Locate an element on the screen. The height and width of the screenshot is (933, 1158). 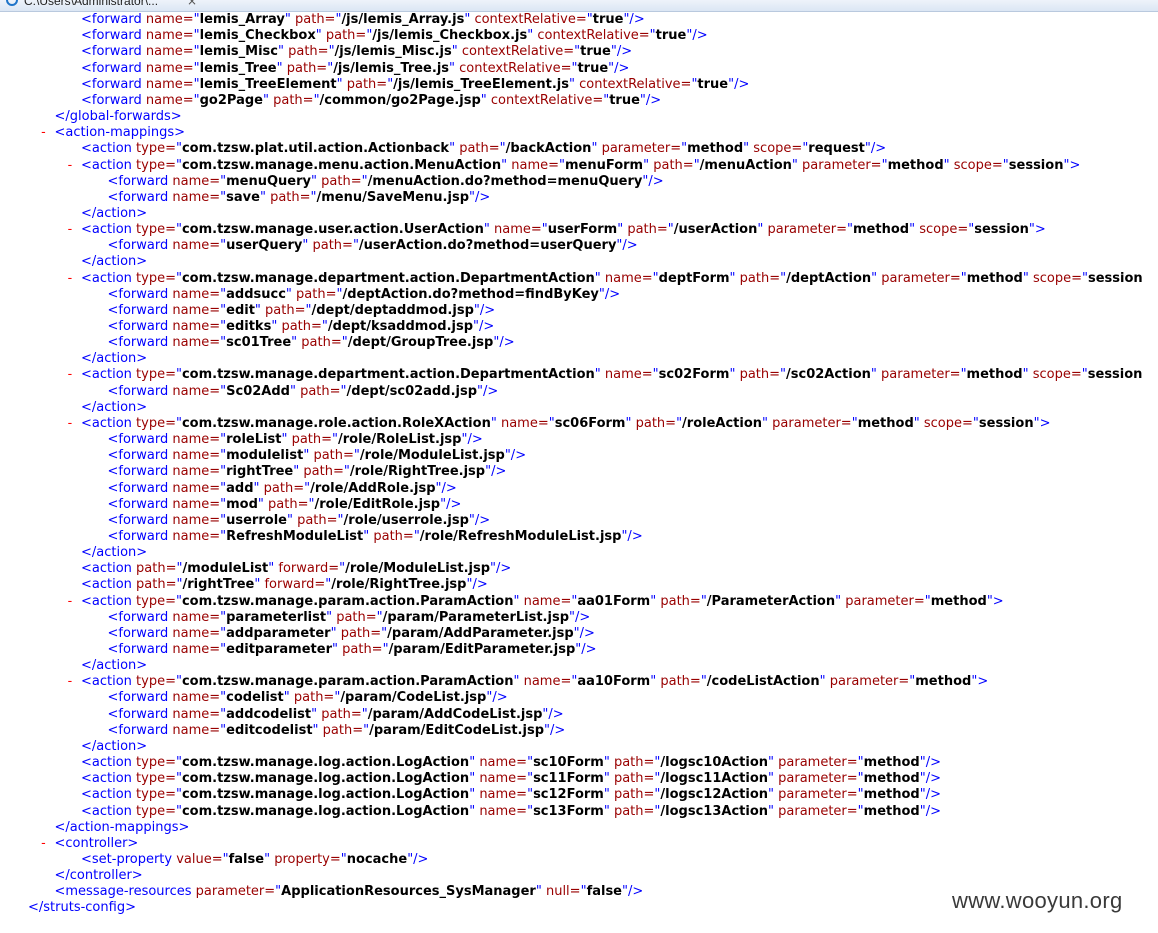
xml-attribute-value: sc11Form is located at coordinates (568, 779).